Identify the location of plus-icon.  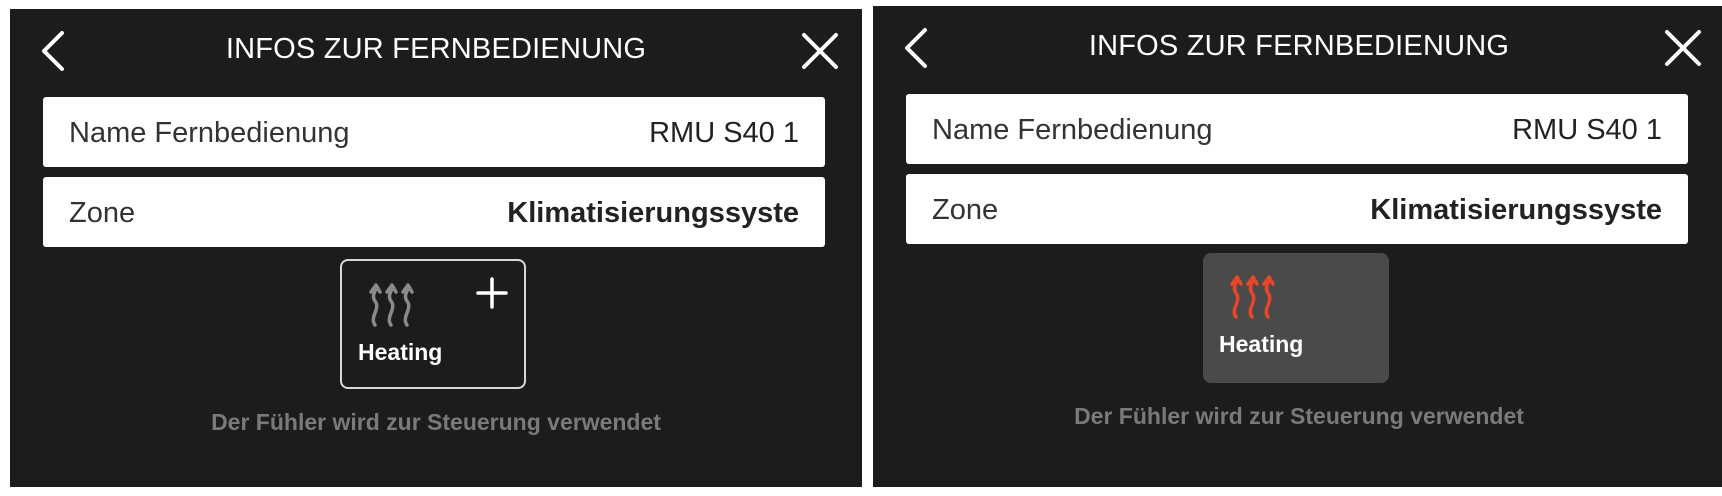
(492, 293).